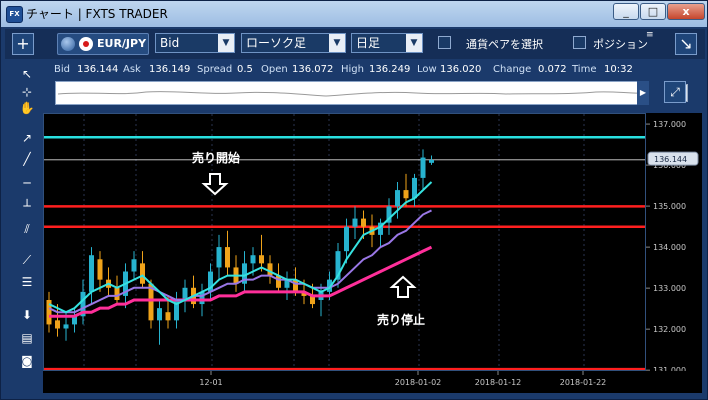 The width and height of the screenshot is (708, 400). I want to click on price-type-select: Bid ▼, so click(195, 43).